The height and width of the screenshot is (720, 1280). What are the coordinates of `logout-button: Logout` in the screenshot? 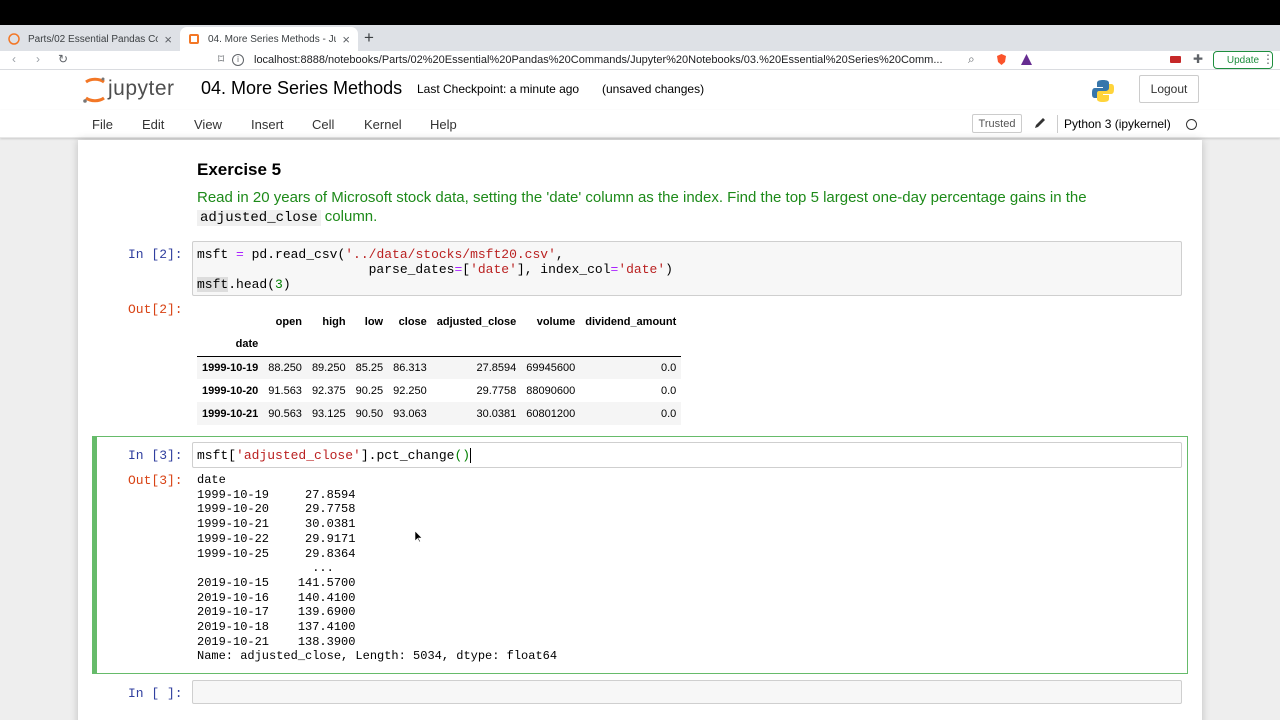 It's located at (1169, 89).